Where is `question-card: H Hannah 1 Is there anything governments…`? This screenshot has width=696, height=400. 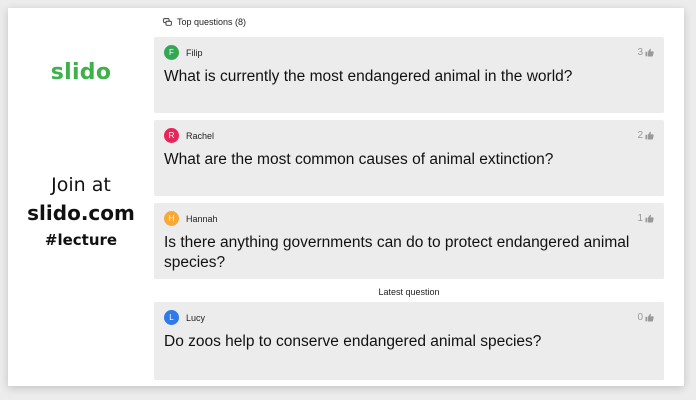 question-card: H Hannah 1 Is there anything governments… is located at coordinates (409, 241).